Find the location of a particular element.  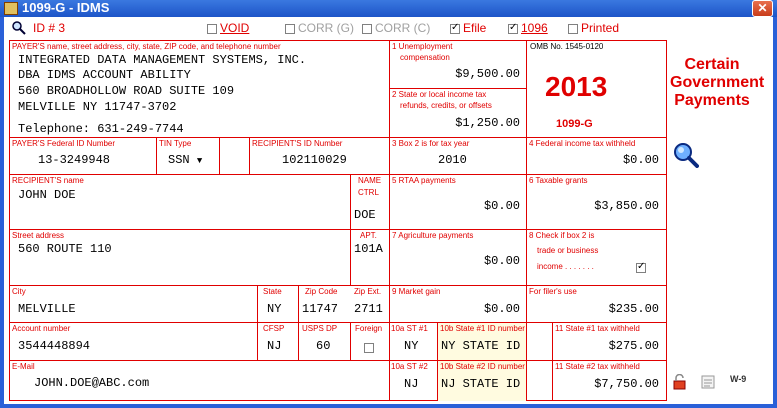

lock-icon is located at coordinates (680, 381).